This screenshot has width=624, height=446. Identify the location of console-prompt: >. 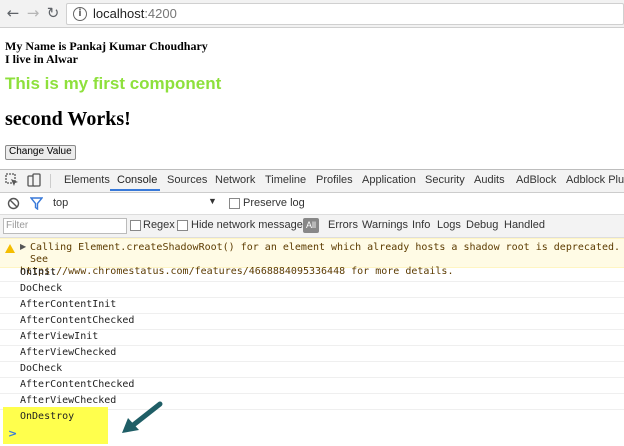
(12, 433).